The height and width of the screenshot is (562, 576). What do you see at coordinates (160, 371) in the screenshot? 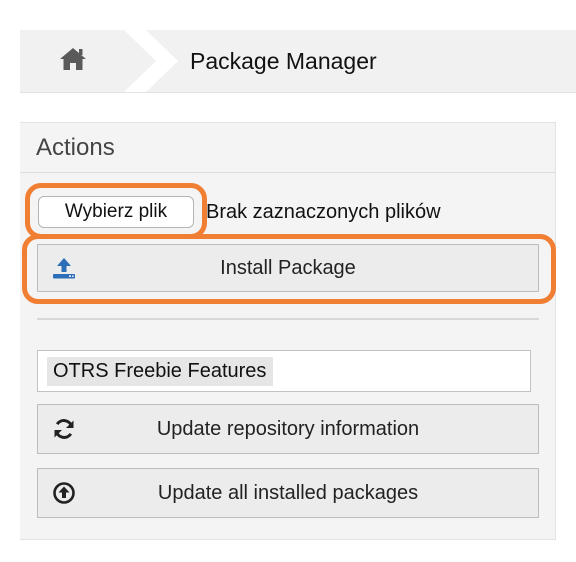
I see `repository-select-value: OTRS Freebie Features` at bounding box center [160, 371].